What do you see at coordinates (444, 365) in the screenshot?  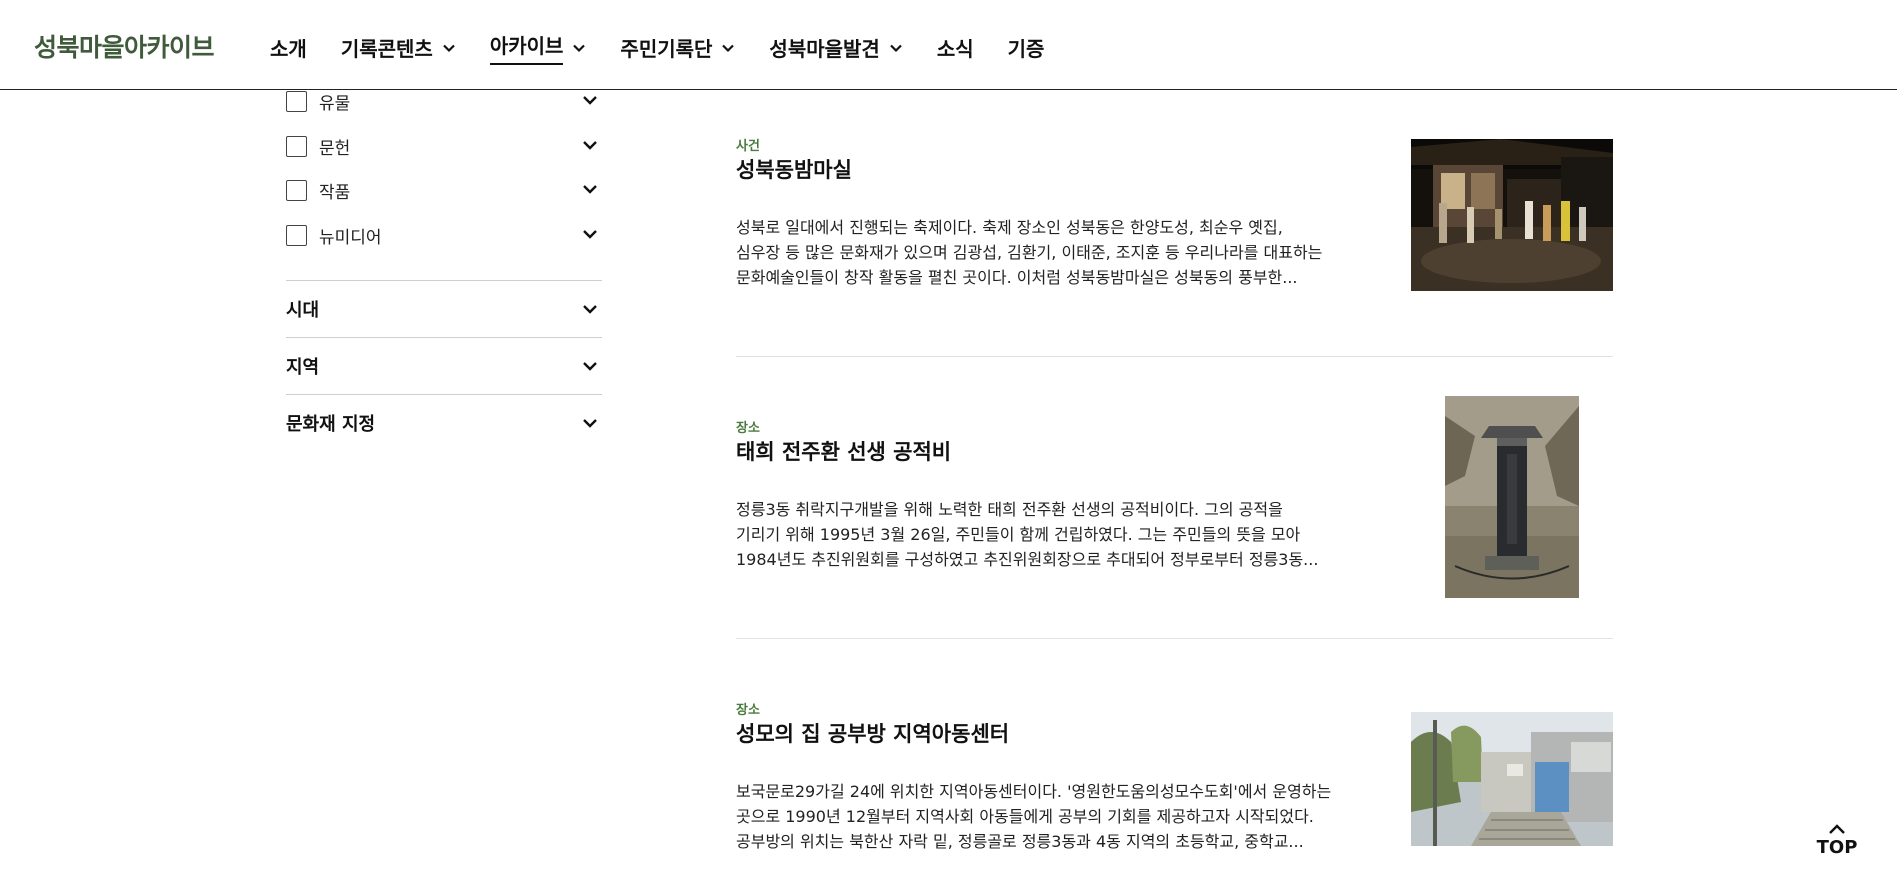 I see `filter-section-region: 지역` at bounding box center [444, 365].